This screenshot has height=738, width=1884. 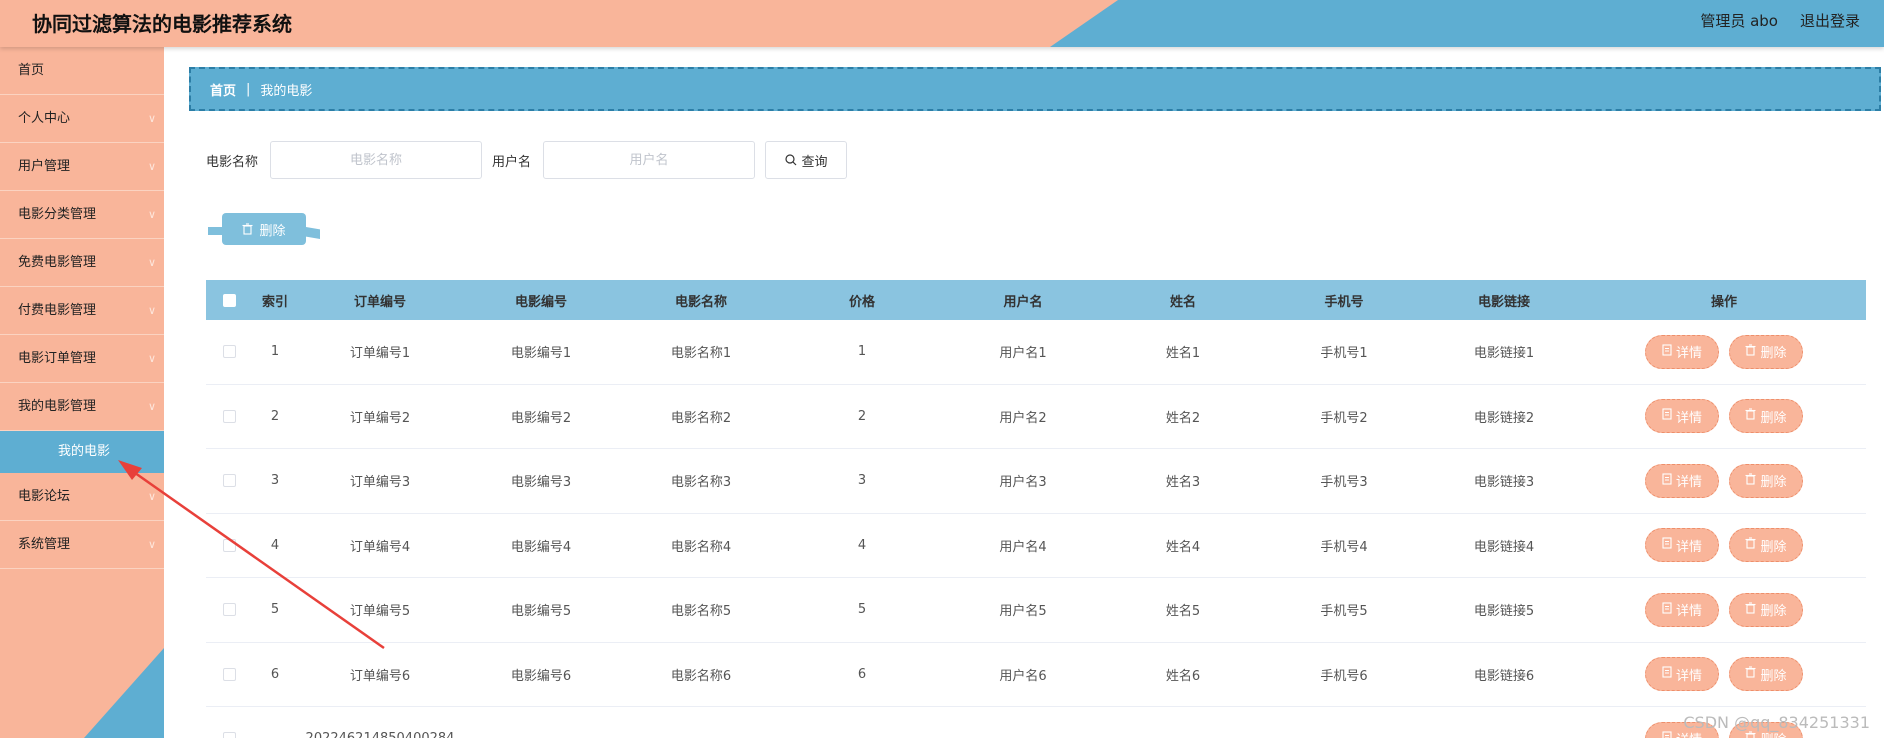 I want to click on cell-name: 姓名1, so click(x=1183, y=354).